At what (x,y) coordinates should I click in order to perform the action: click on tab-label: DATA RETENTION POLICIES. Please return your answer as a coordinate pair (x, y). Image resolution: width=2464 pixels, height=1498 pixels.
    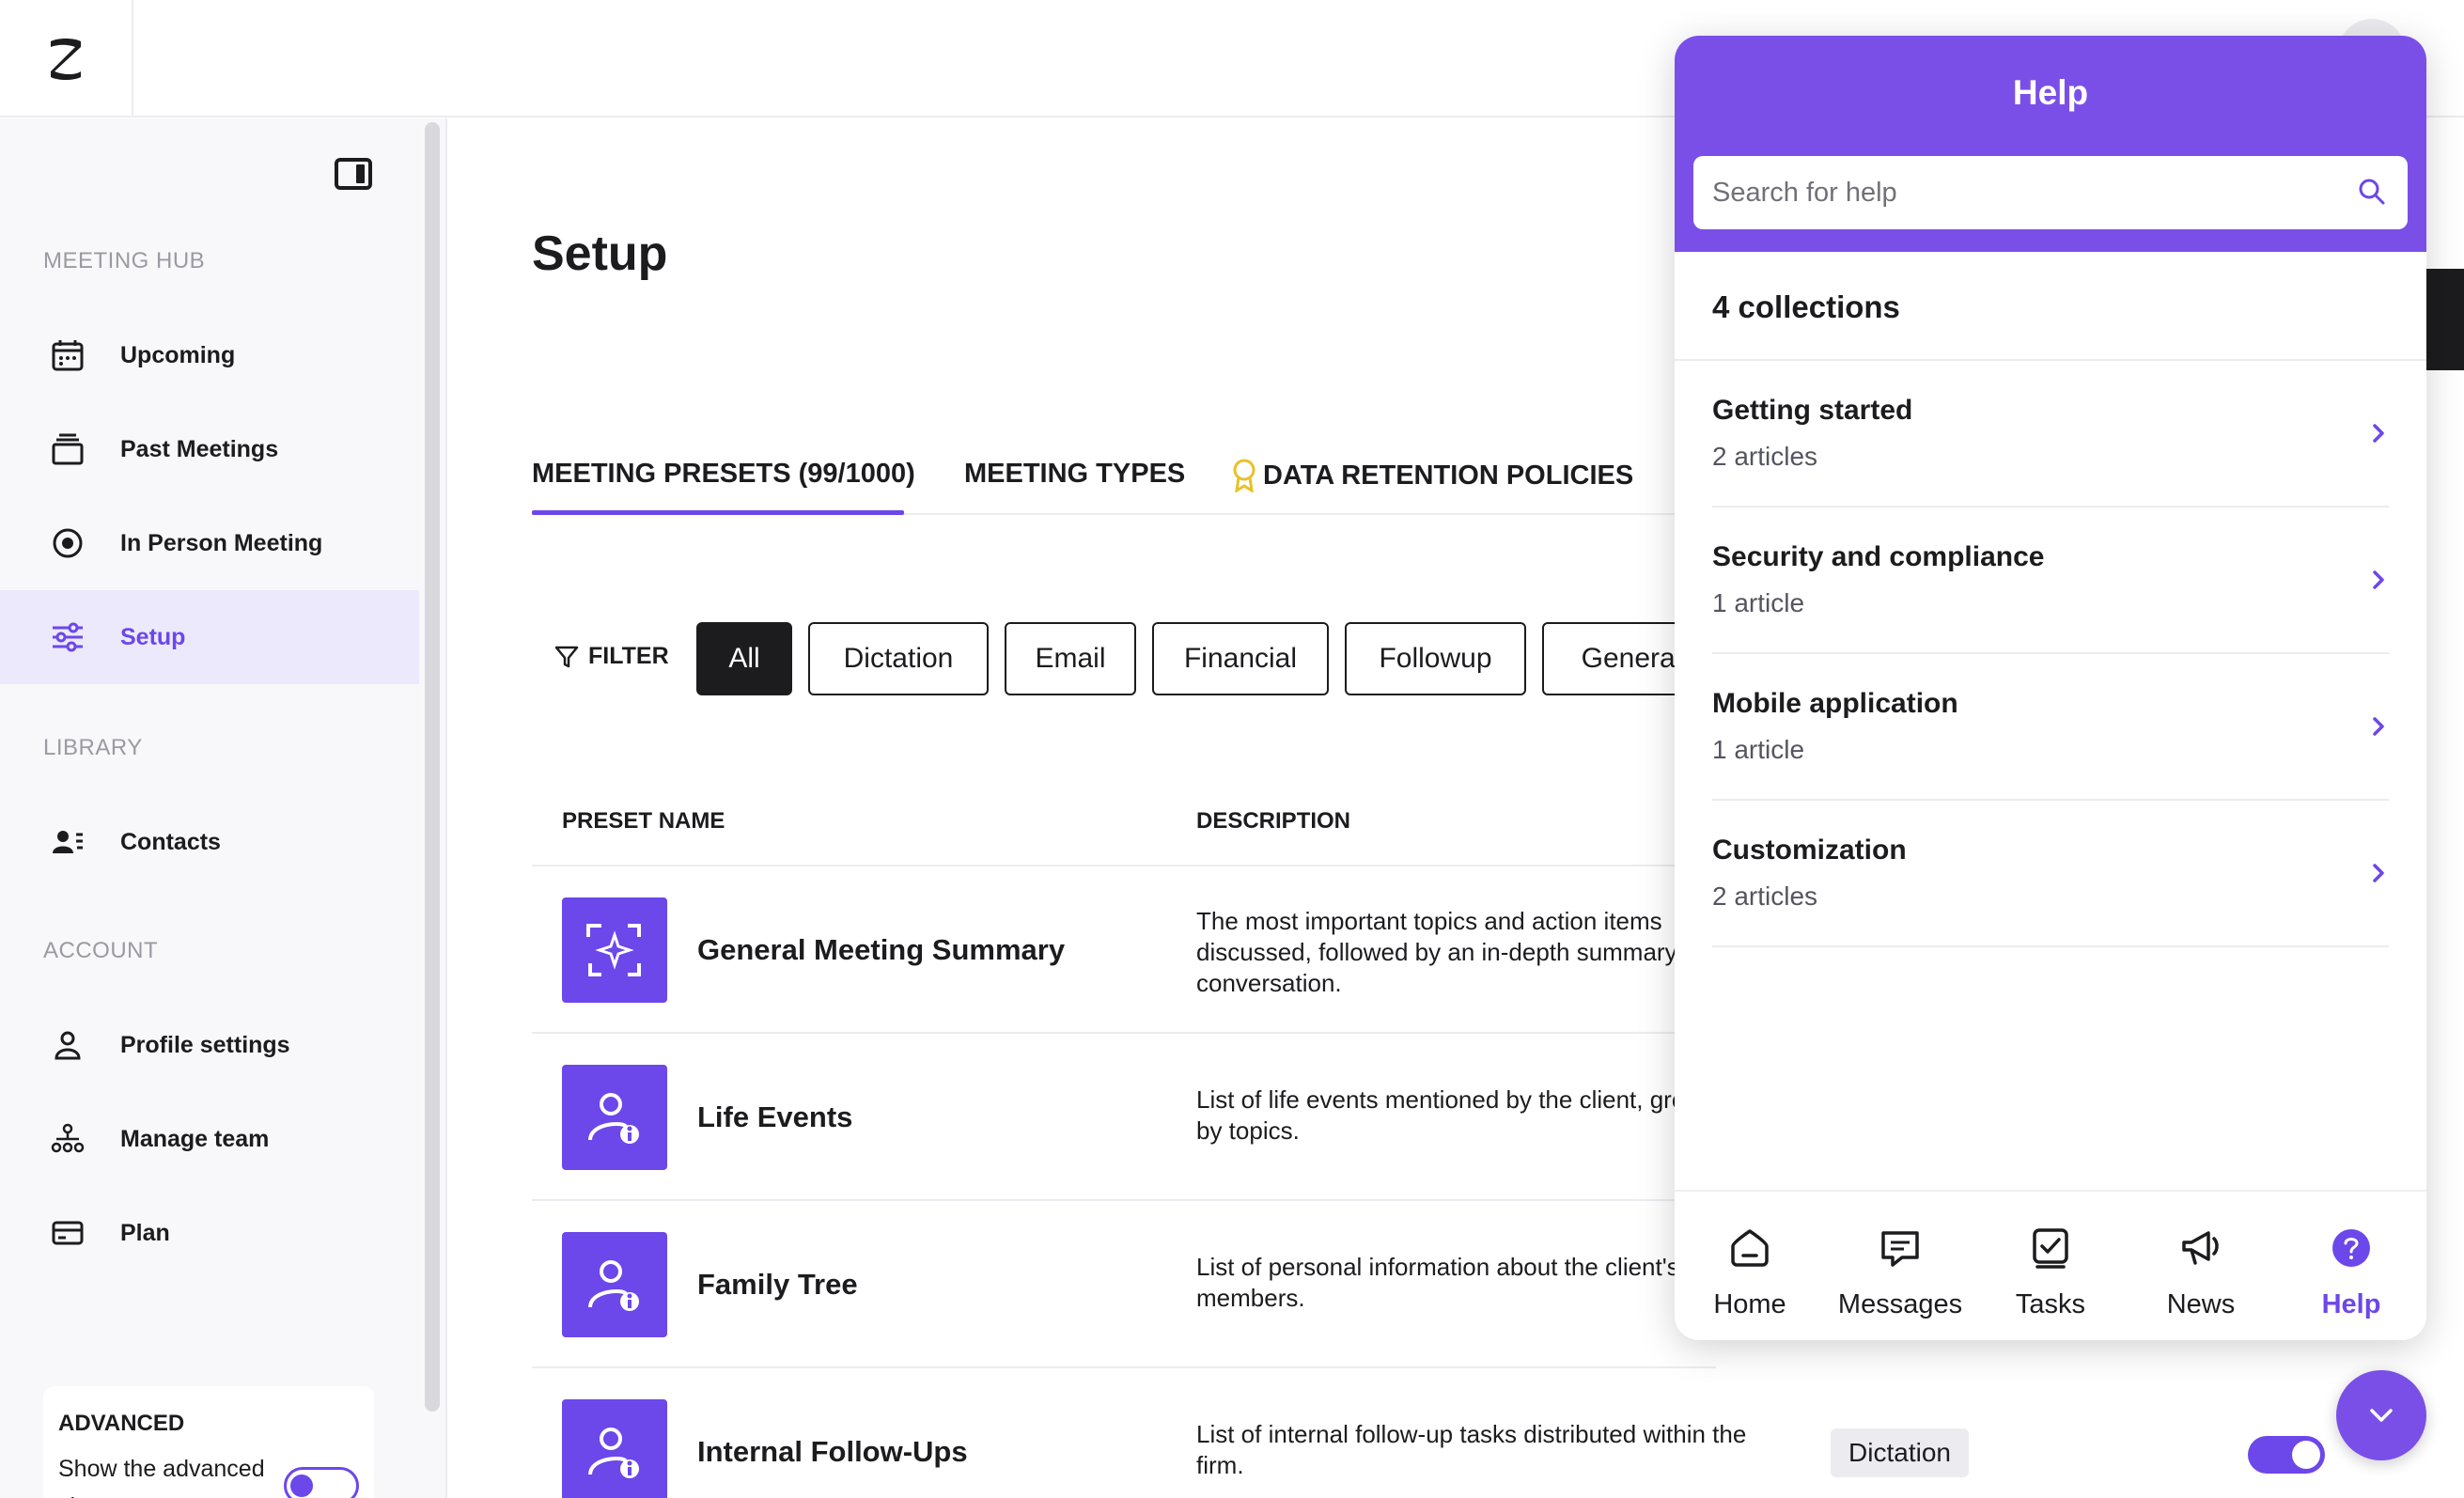
    Looking at the image, I should click on (1448, 476).